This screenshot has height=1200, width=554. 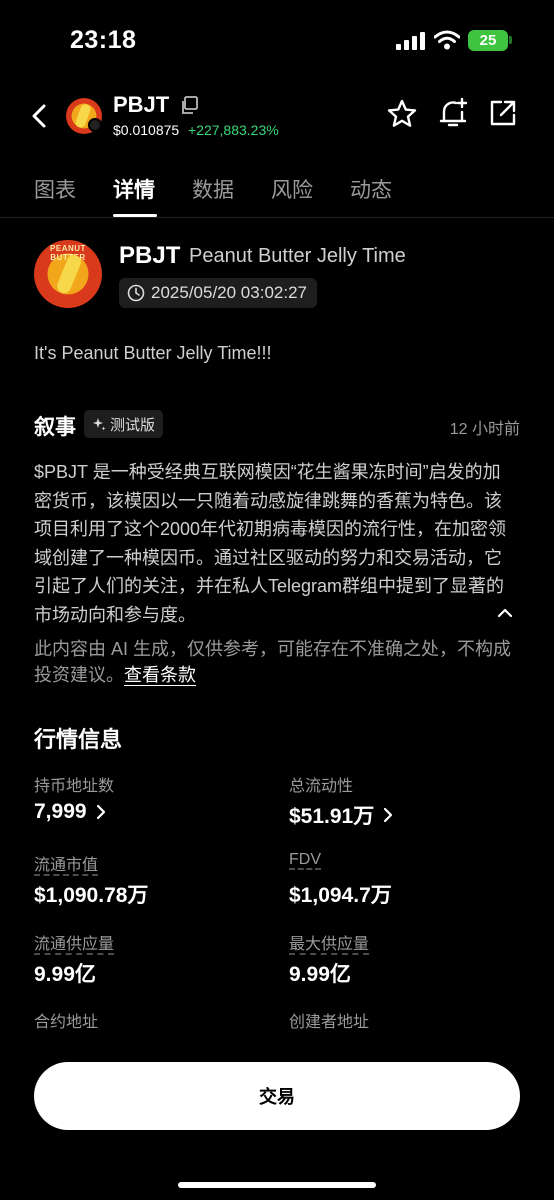 I want to click on terms-link: 查看条款, so click(x=160, y=675).